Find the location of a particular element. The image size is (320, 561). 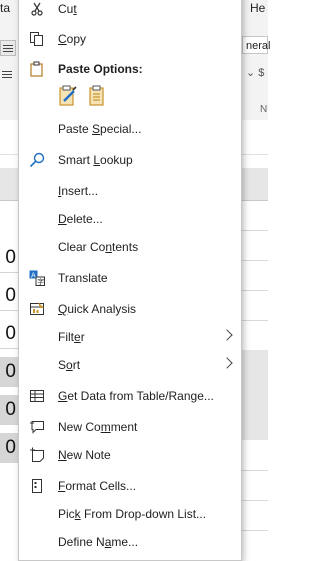

cell-column: 0 0 0 0 0 0 is located at coordinates (9, 380).